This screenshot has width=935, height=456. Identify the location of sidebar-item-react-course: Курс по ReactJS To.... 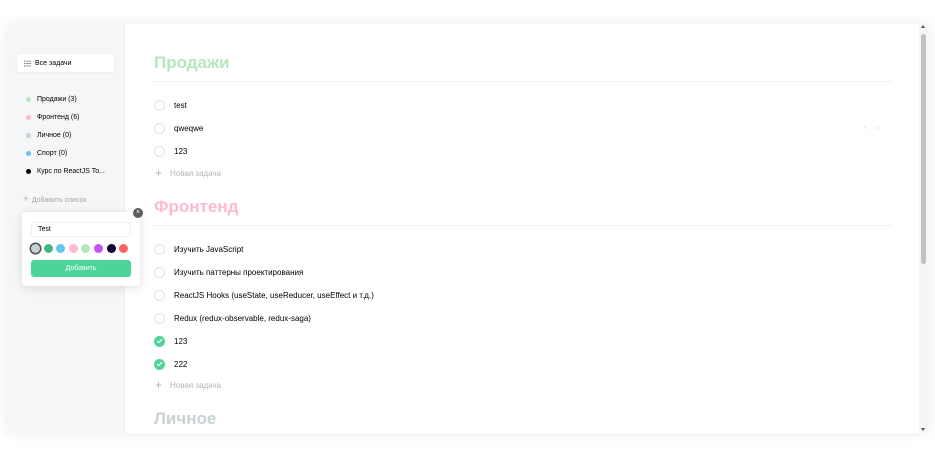
(65, 171).